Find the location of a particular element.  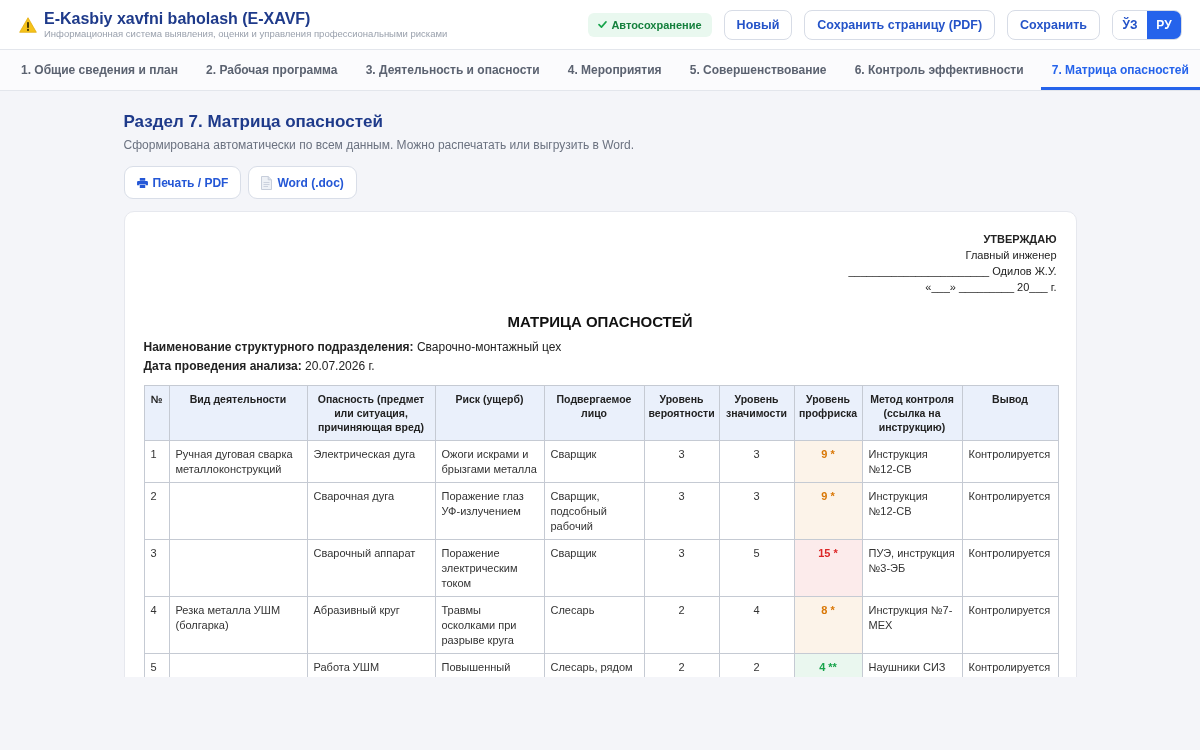

table-cell: Сварочный аппарат is located at coordinates (371, 568).